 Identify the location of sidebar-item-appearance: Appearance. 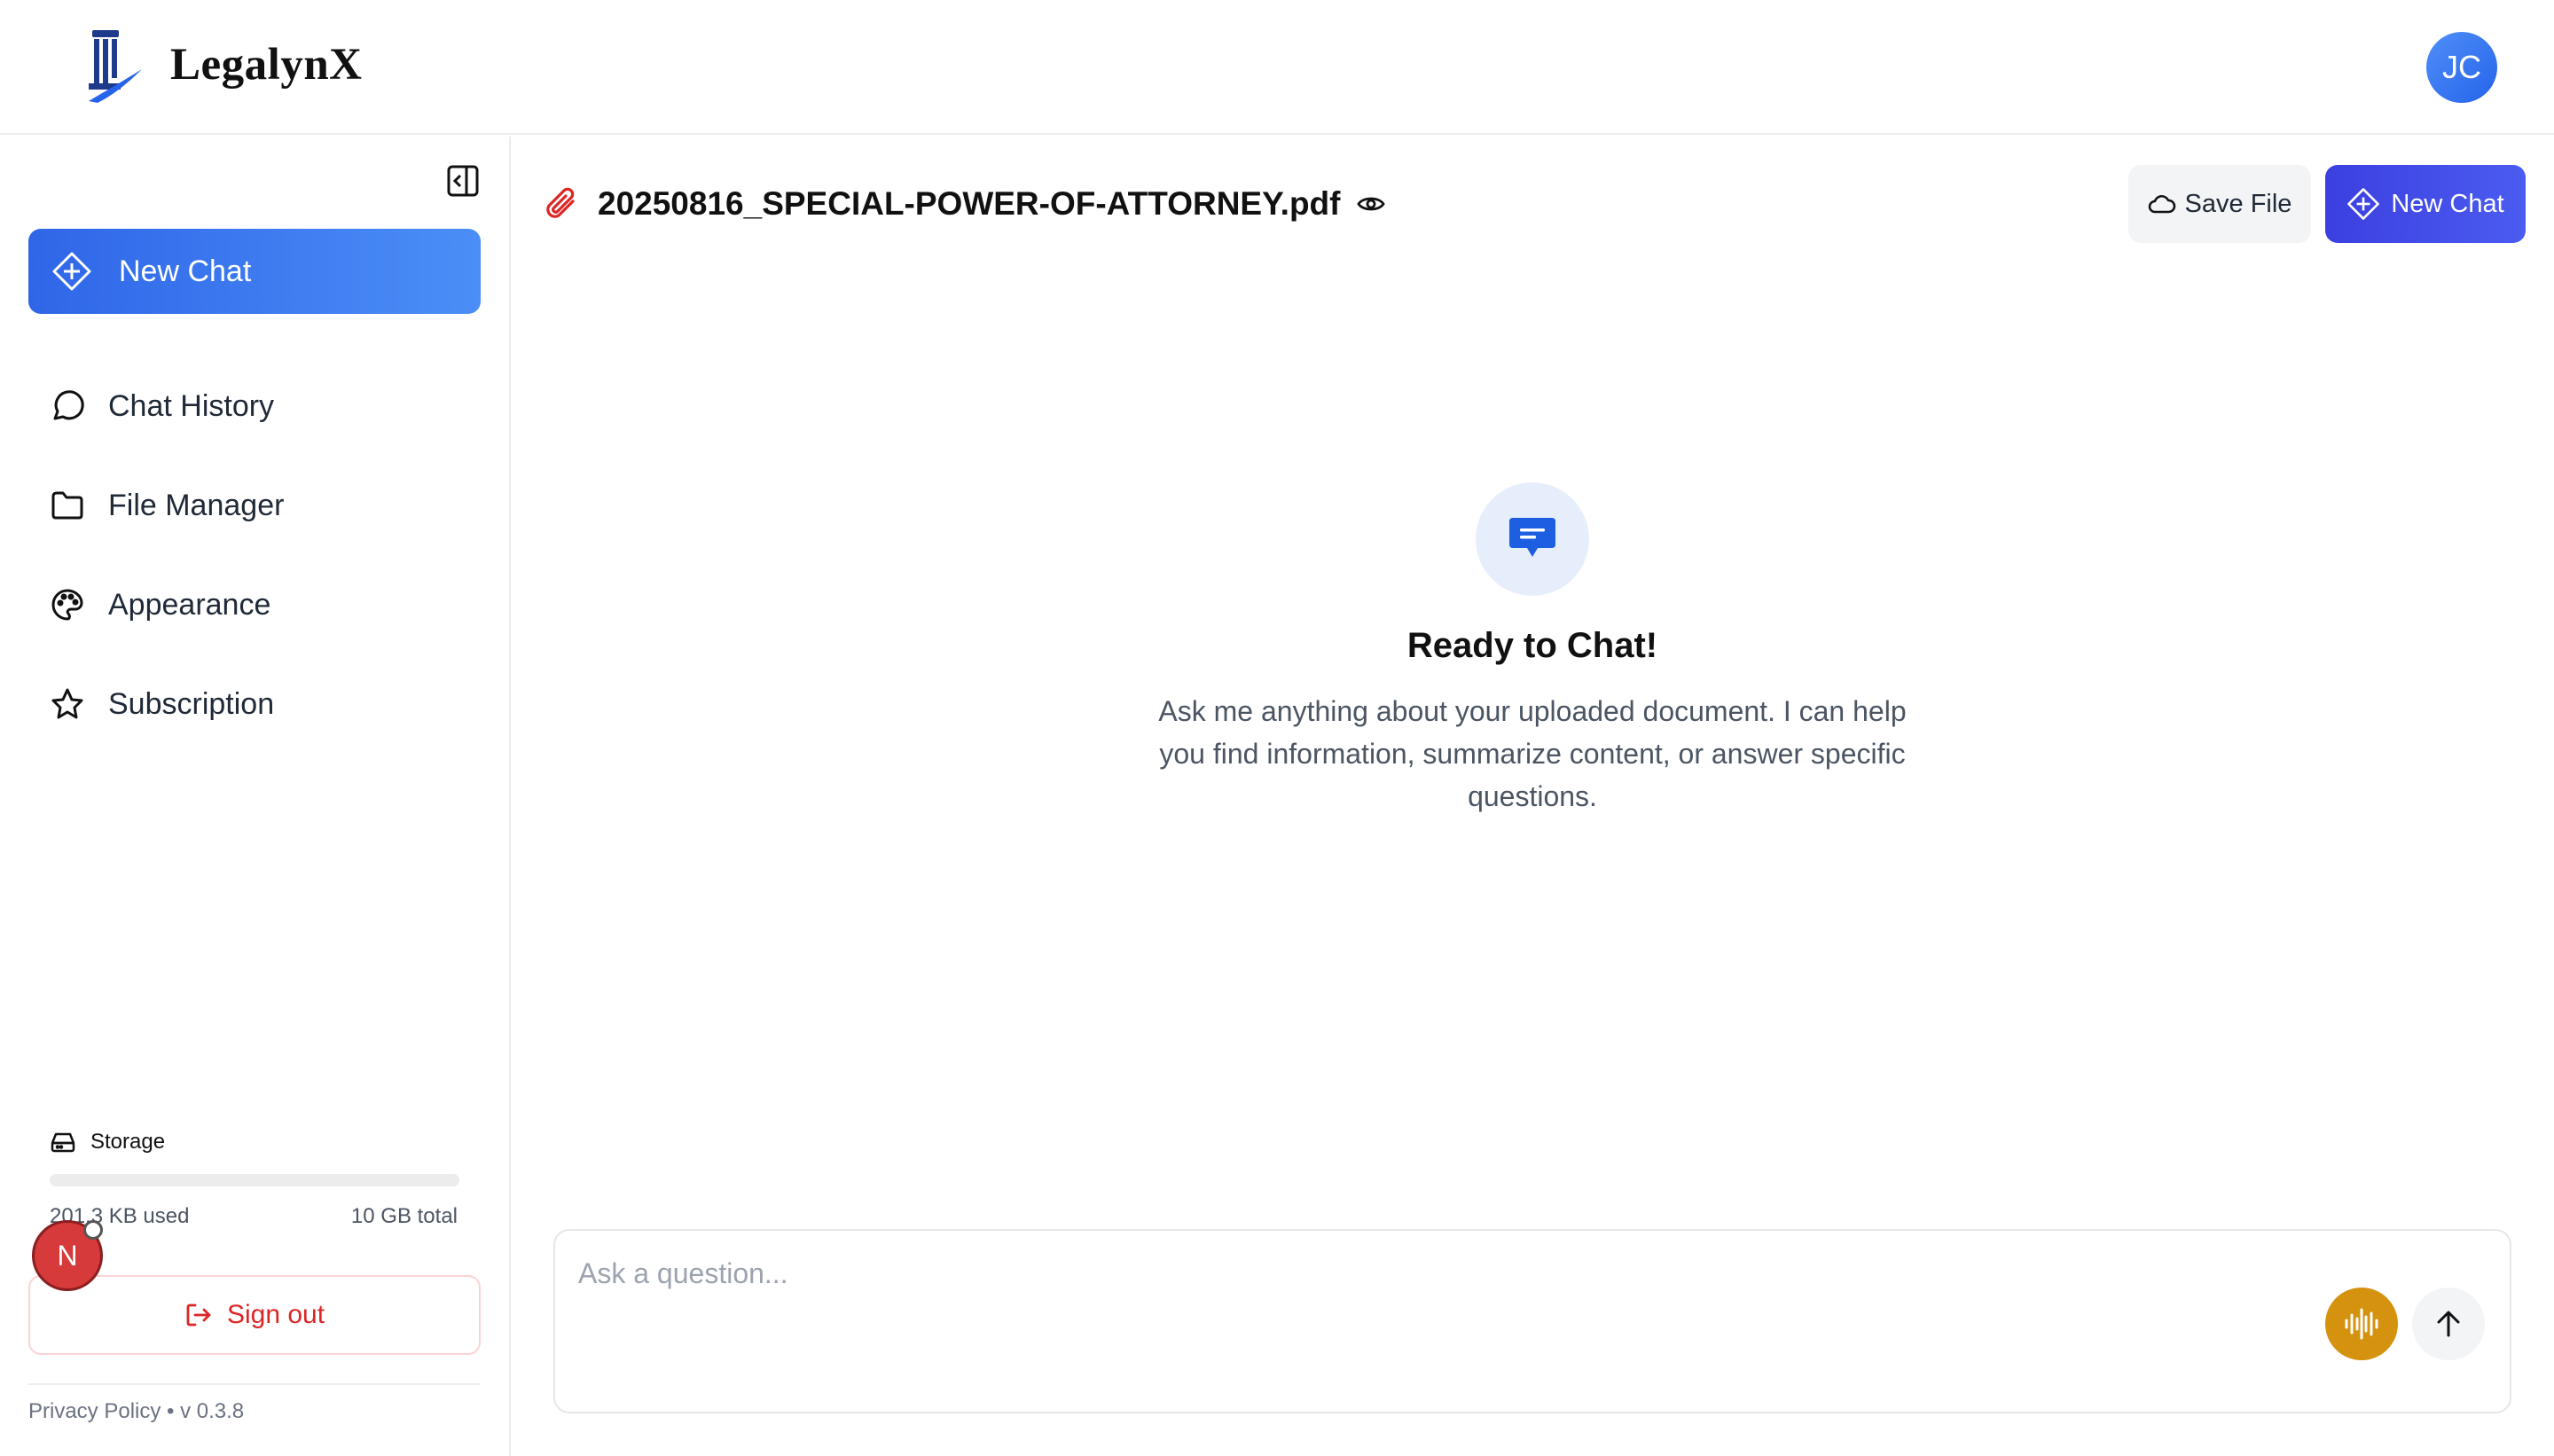
(254, 604).